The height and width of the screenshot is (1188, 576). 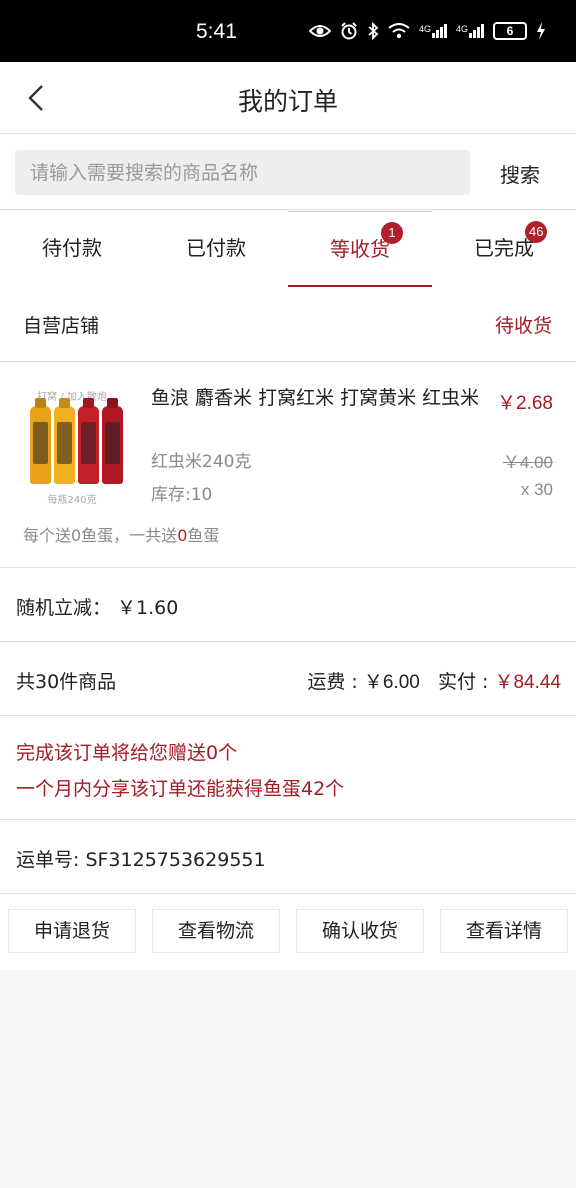 What do you see at coordinates (201, 462) in the screenshot?
I see `product-spec: 红虫米240克` at bounding box center [201, 462].